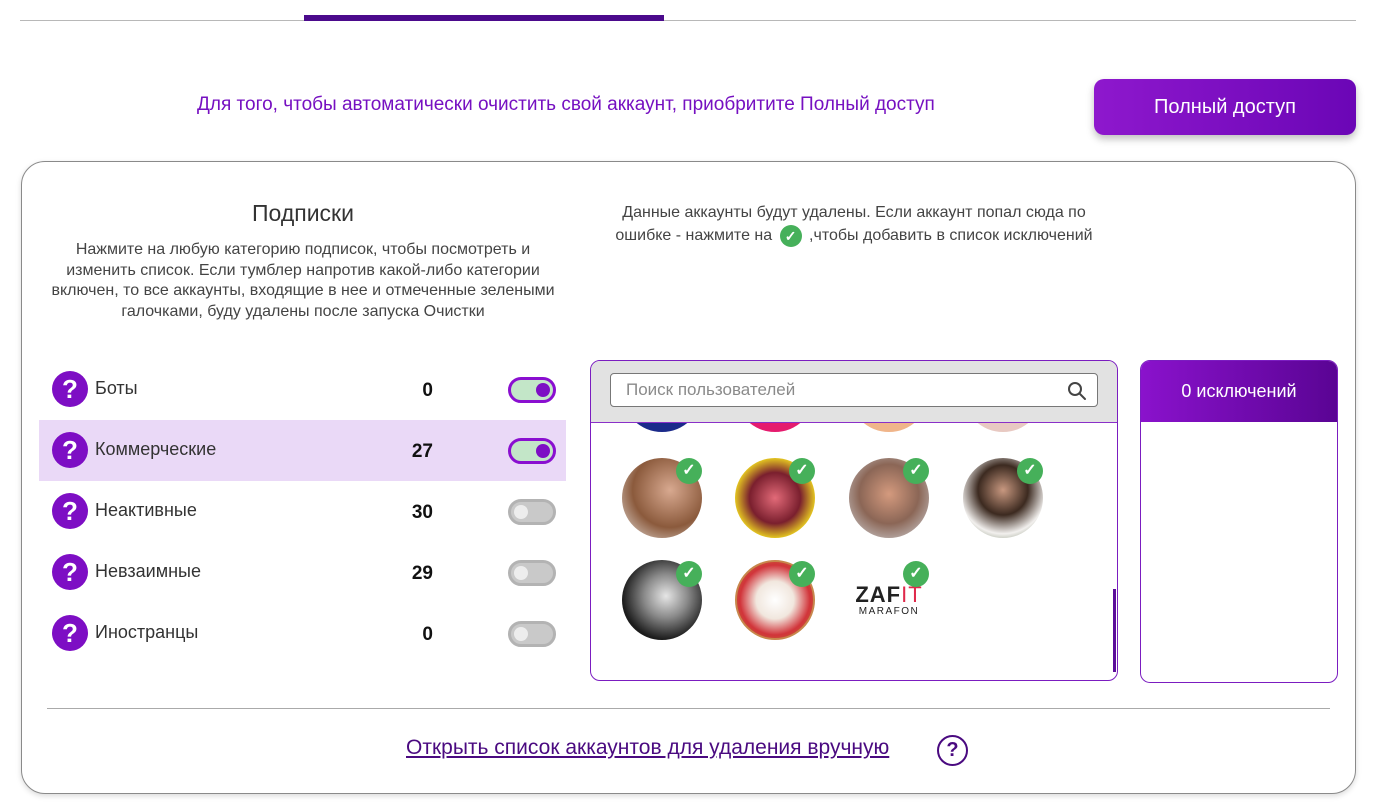 The image size is (1380, 807). Describe the element at coordinates (147, 632) in the screenshot. I see `category-label: Иностранцы` at that location.